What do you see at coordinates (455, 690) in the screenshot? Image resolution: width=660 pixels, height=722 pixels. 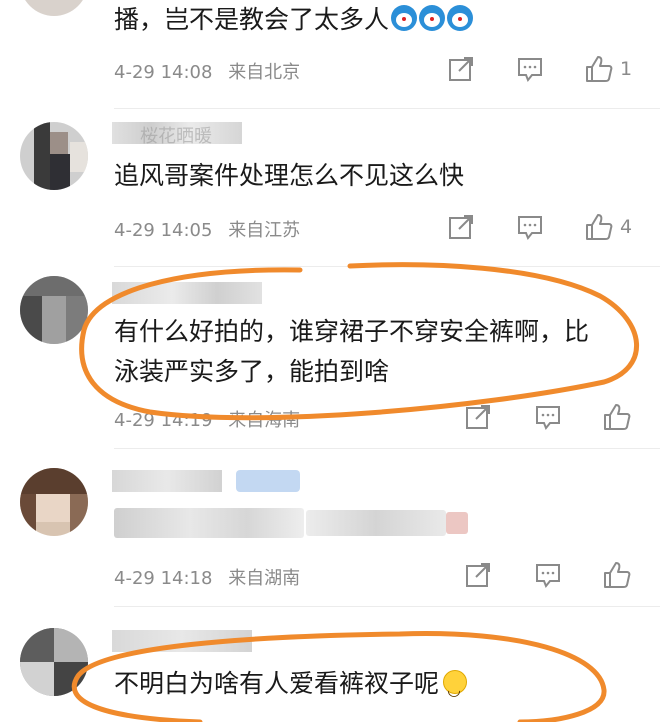 I see `smile-emoji-icon` at bounding box center [455, 690].